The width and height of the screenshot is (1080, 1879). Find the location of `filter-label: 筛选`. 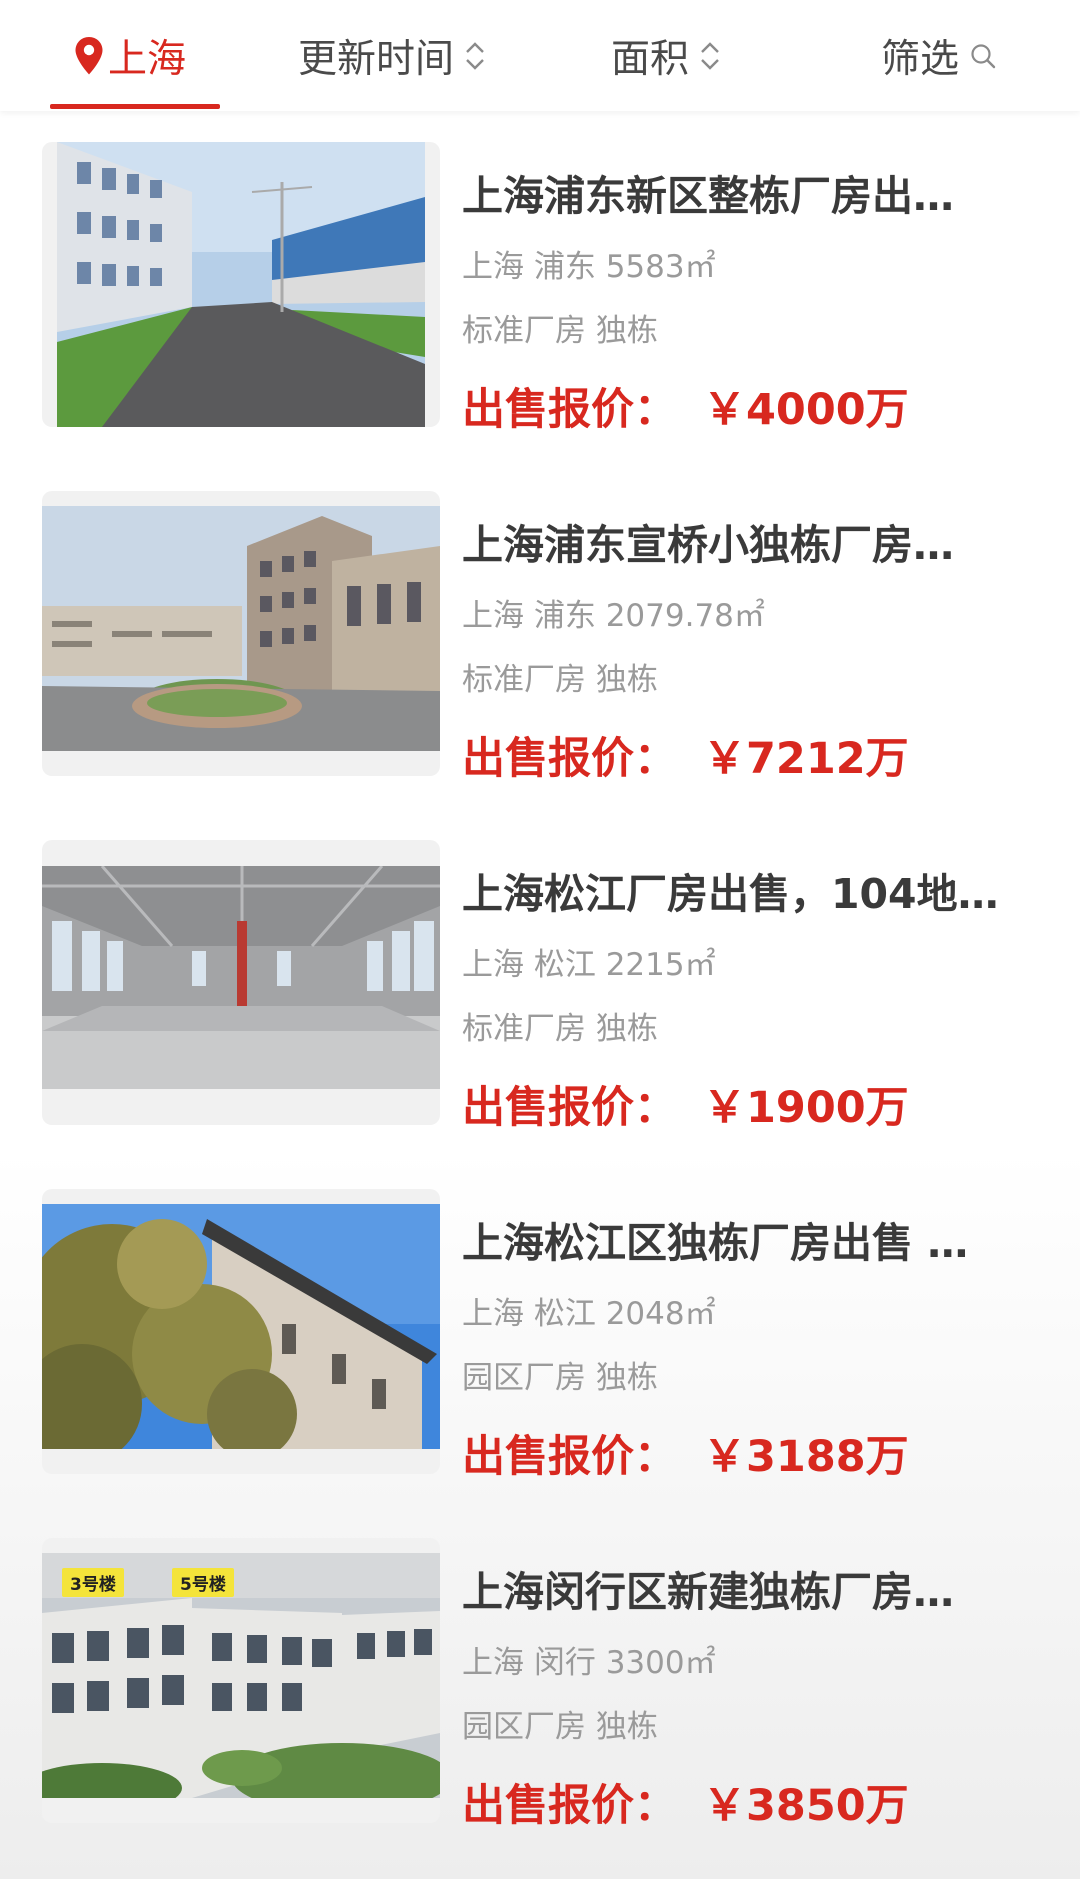

filter-label: 筛选 is located at coordinates (920, 59).